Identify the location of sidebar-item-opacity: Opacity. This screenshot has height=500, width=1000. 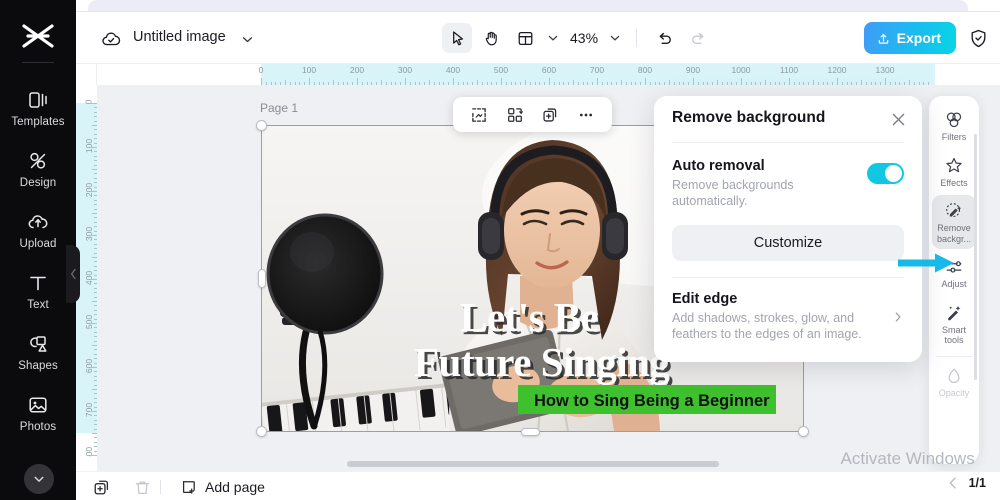
(954, 382).